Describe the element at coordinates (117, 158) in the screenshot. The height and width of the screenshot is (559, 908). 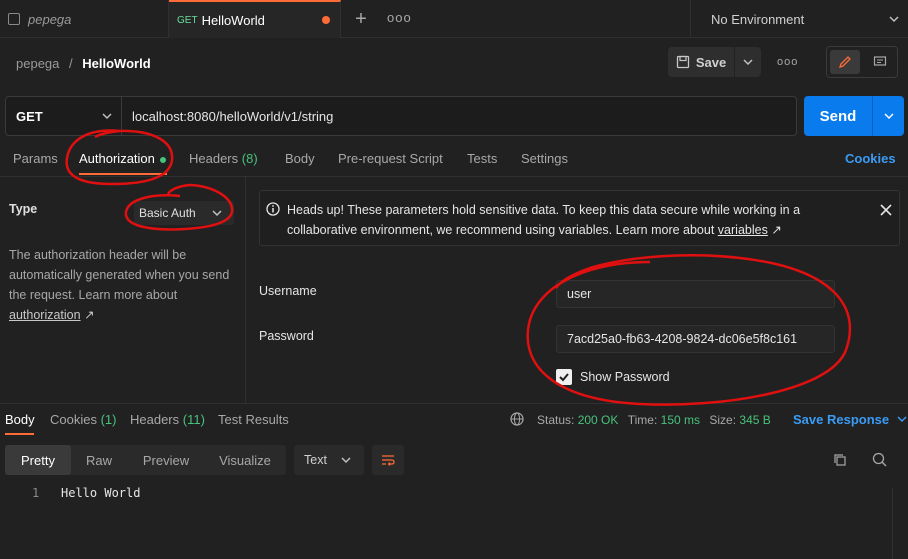
I see `tab-authorization-label: Authorization` at that location.